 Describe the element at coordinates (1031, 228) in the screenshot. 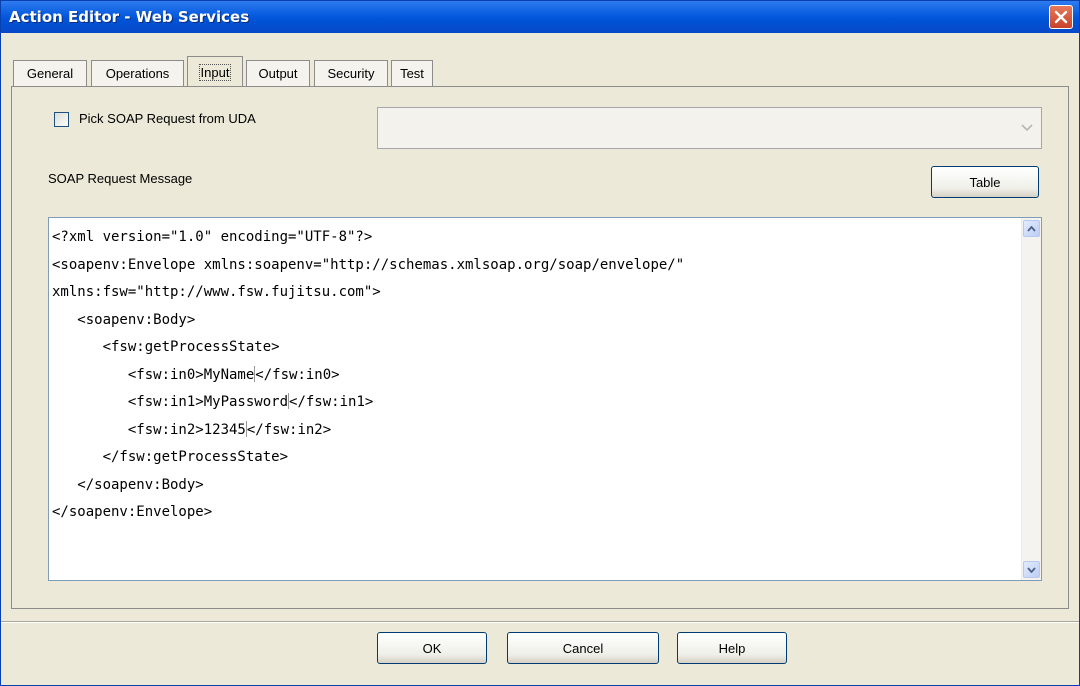

I see `scroll-up-icon` at that location.